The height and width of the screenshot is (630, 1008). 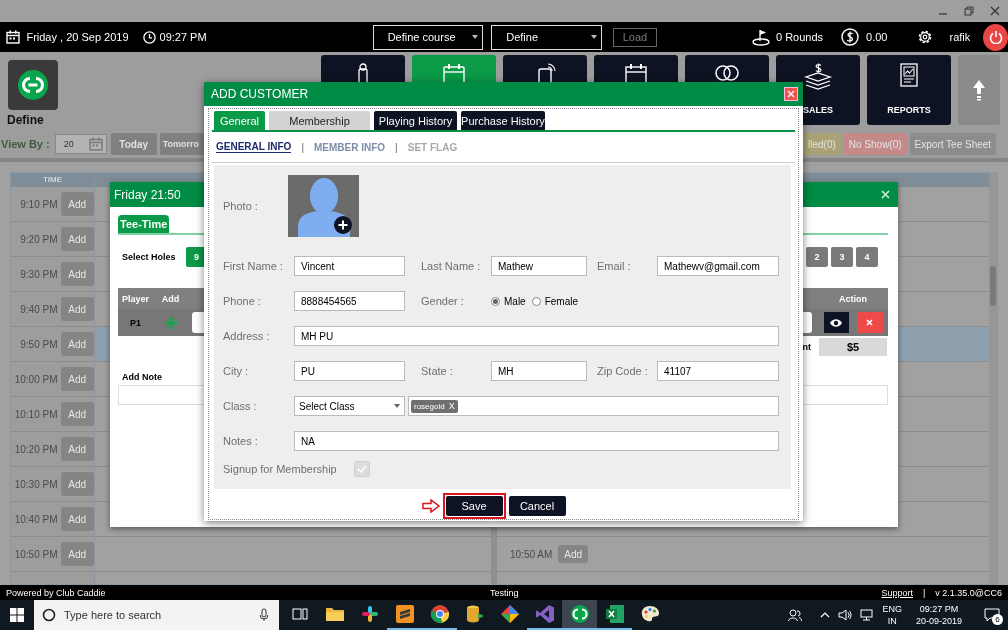 I want to click on field-label: State :, so click(x=437, y=371).